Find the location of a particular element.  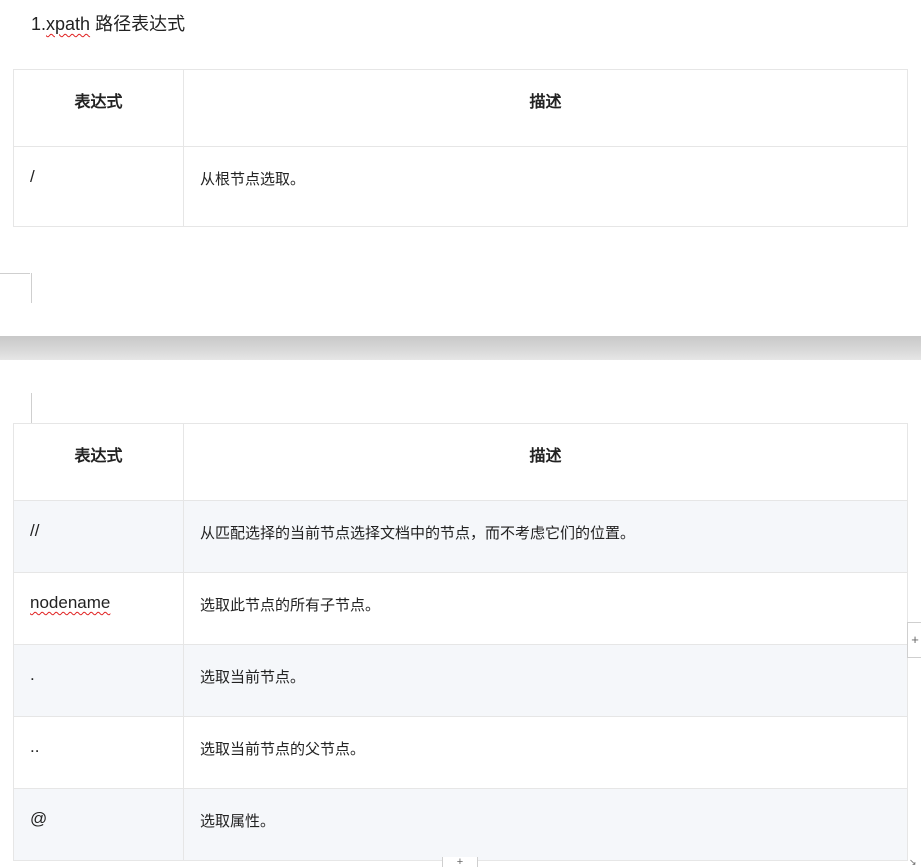

cell-description: 选取属性。 is located at coordinates (545, 824).